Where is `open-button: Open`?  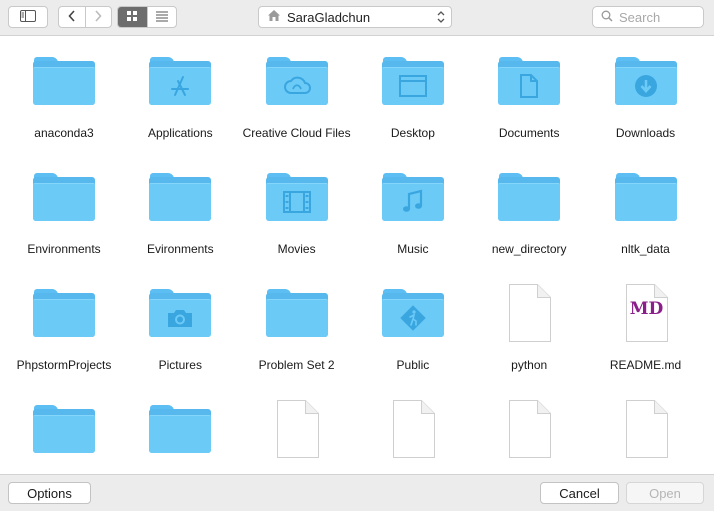 open-button: Open is located at coordinates (665, 493).